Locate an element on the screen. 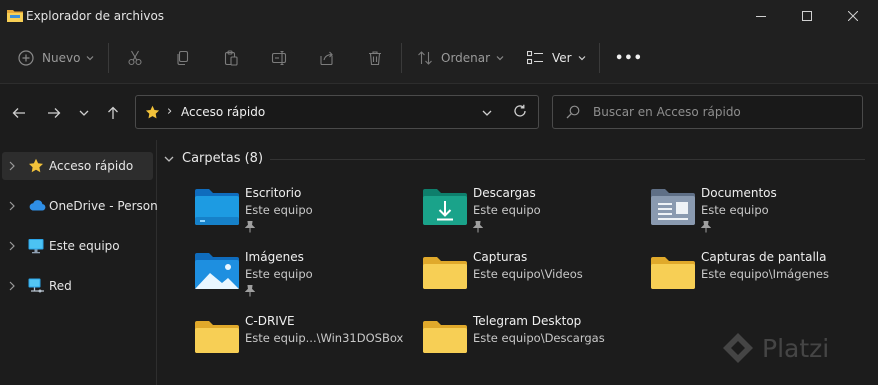 This screenshot has width=878, height=385. rename-icon is located at coordinates (279, 58).